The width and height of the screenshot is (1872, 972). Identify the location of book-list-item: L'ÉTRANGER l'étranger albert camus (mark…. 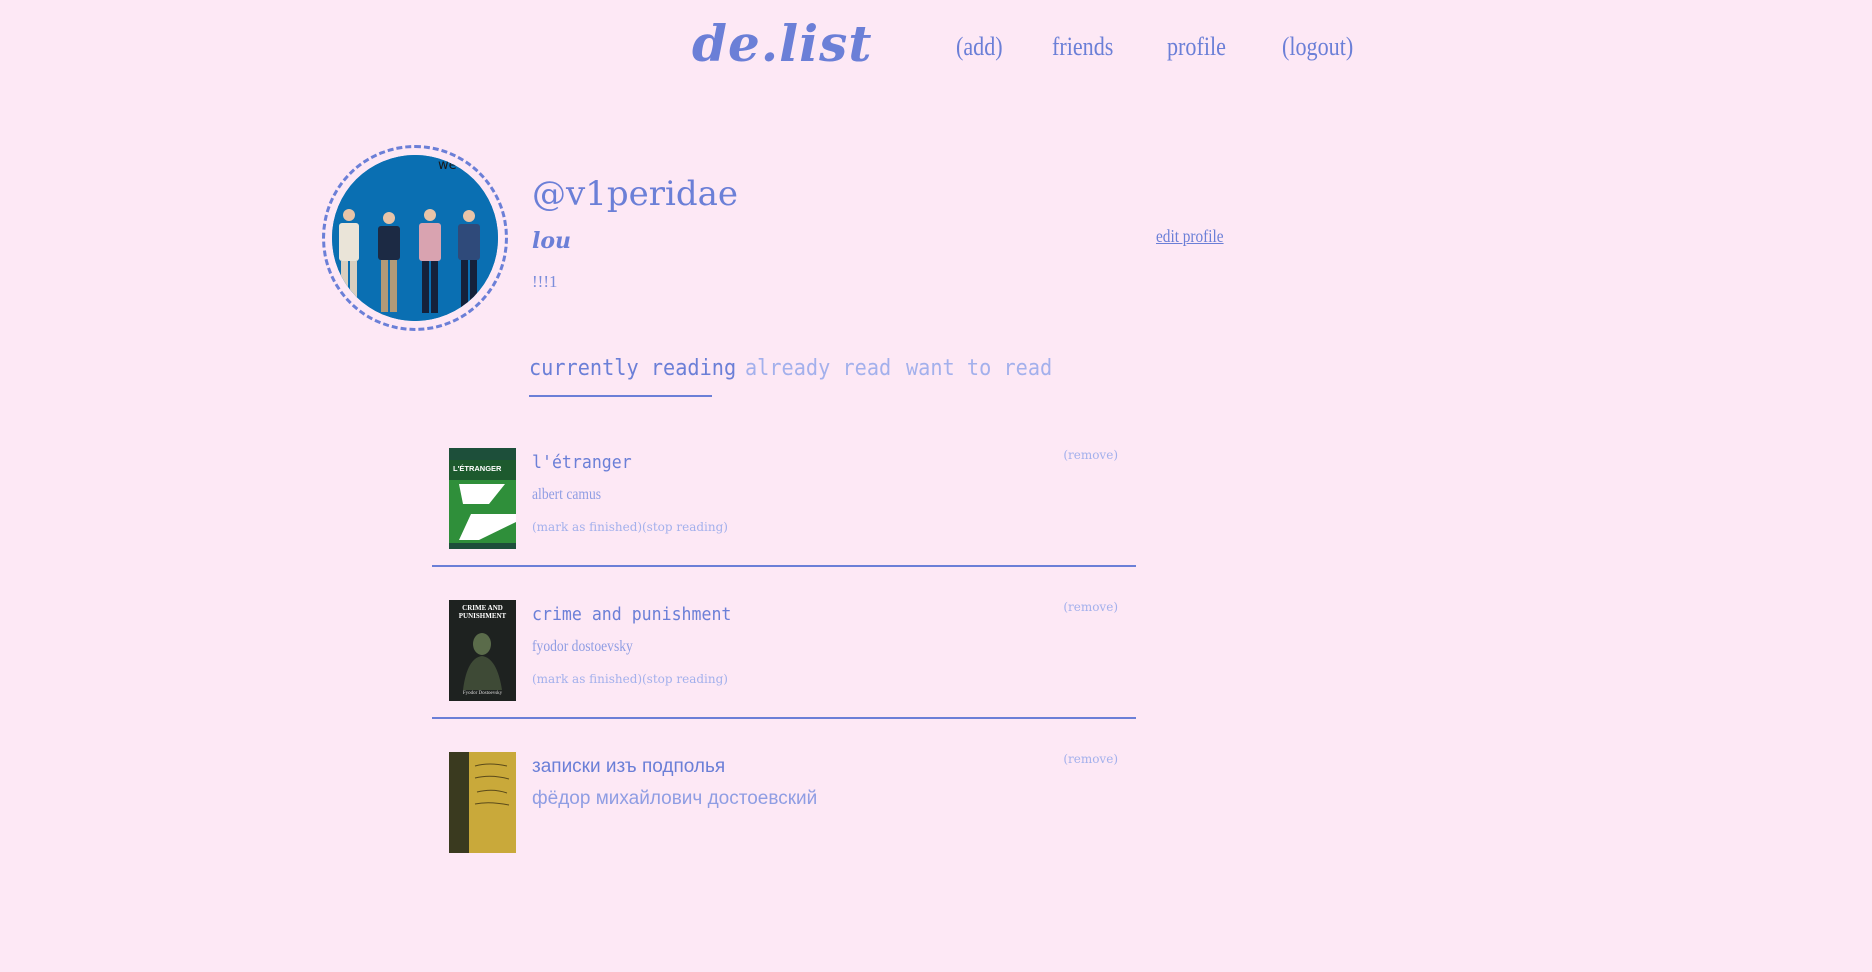
(784, 524).